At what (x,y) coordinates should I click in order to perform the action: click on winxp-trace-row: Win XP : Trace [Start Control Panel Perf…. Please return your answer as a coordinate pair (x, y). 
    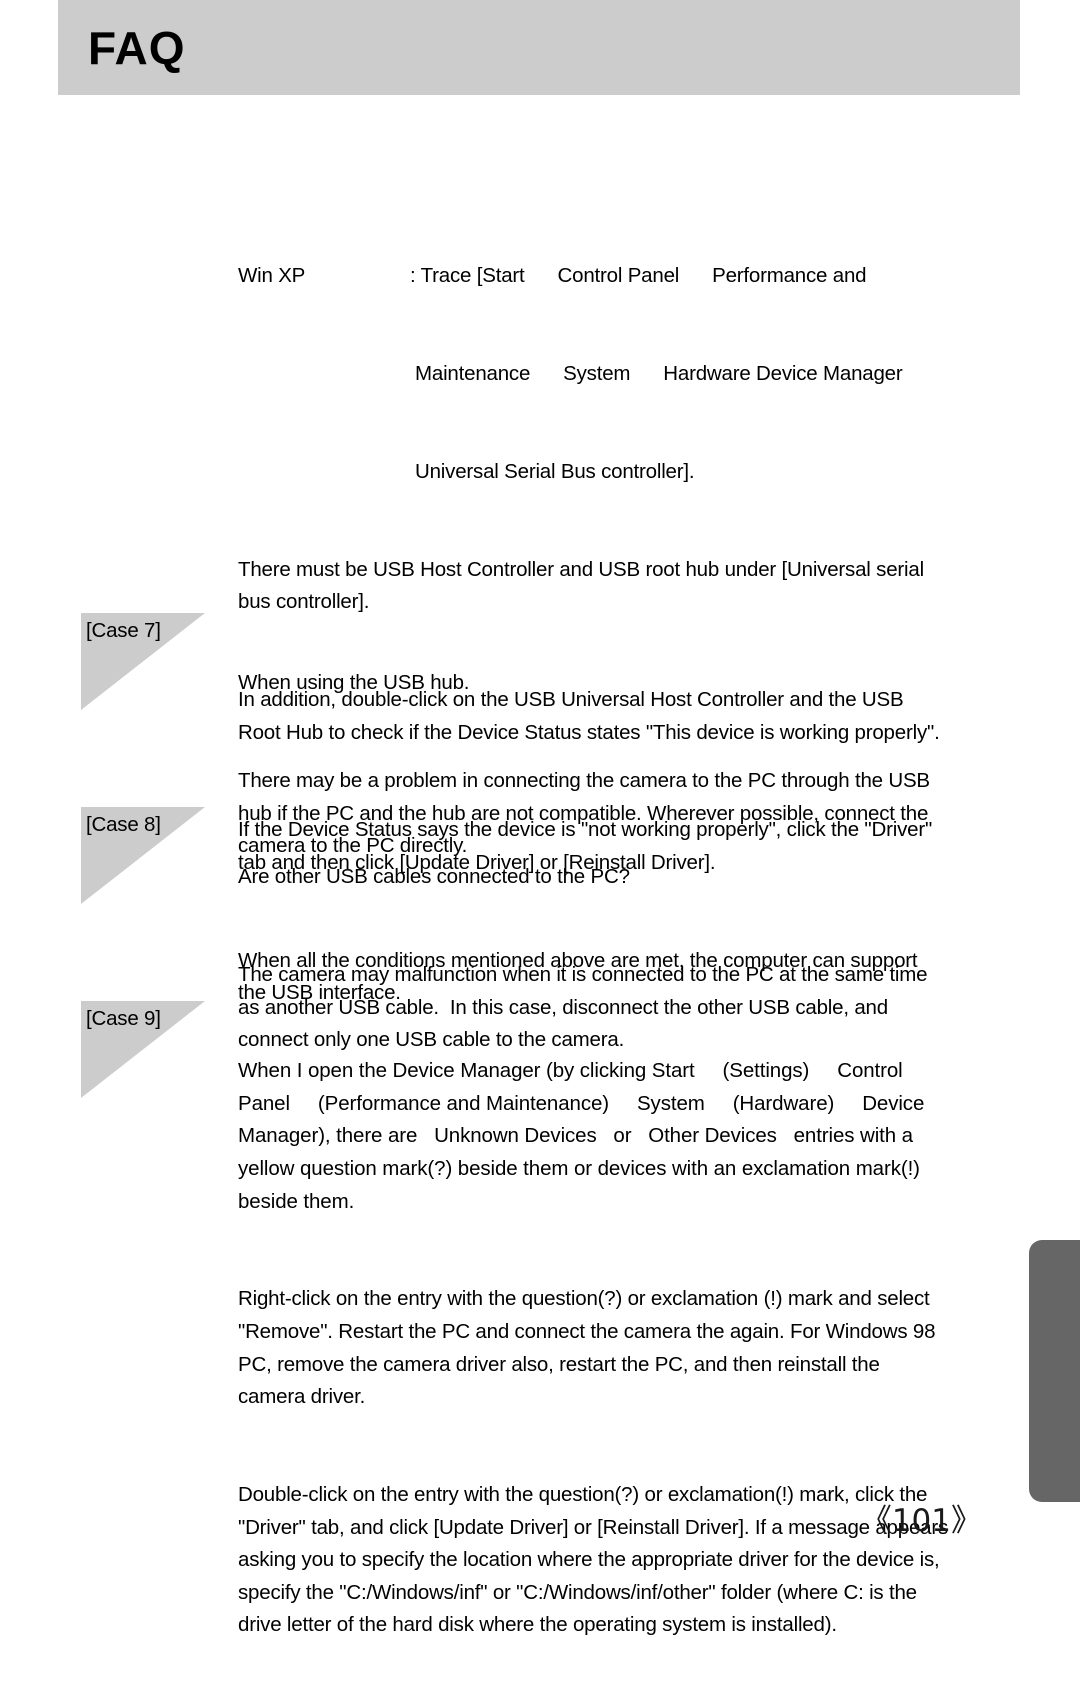
    Looking at the image, I should click on (618, 276).